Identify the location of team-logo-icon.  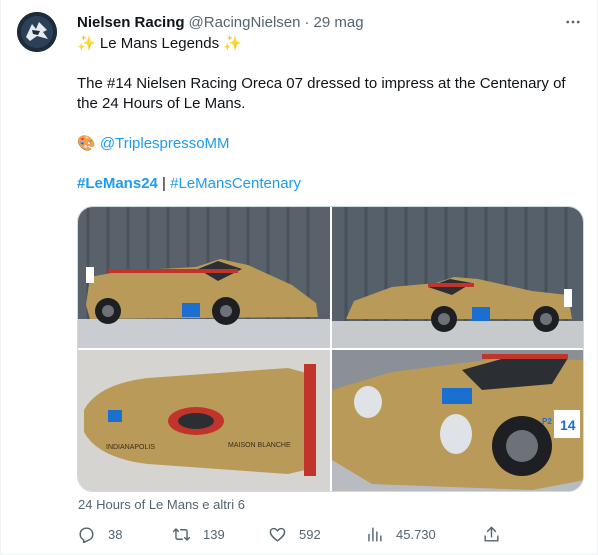
(37, 32).